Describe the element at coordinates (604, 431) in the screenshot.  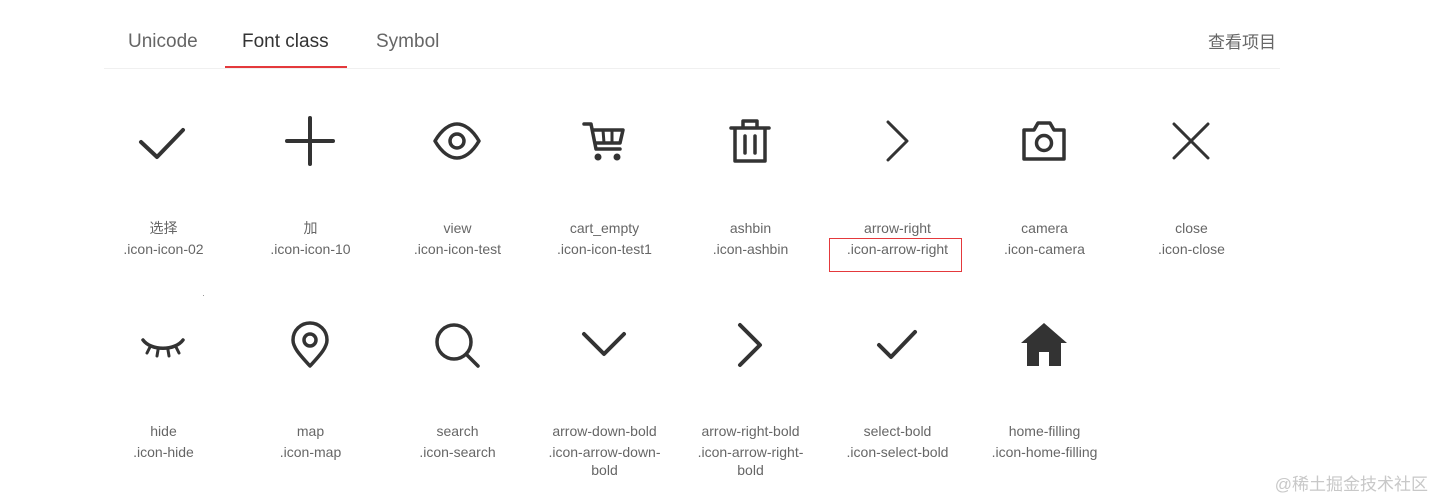
I see `icon-name: arrow-down-bold` at that location.